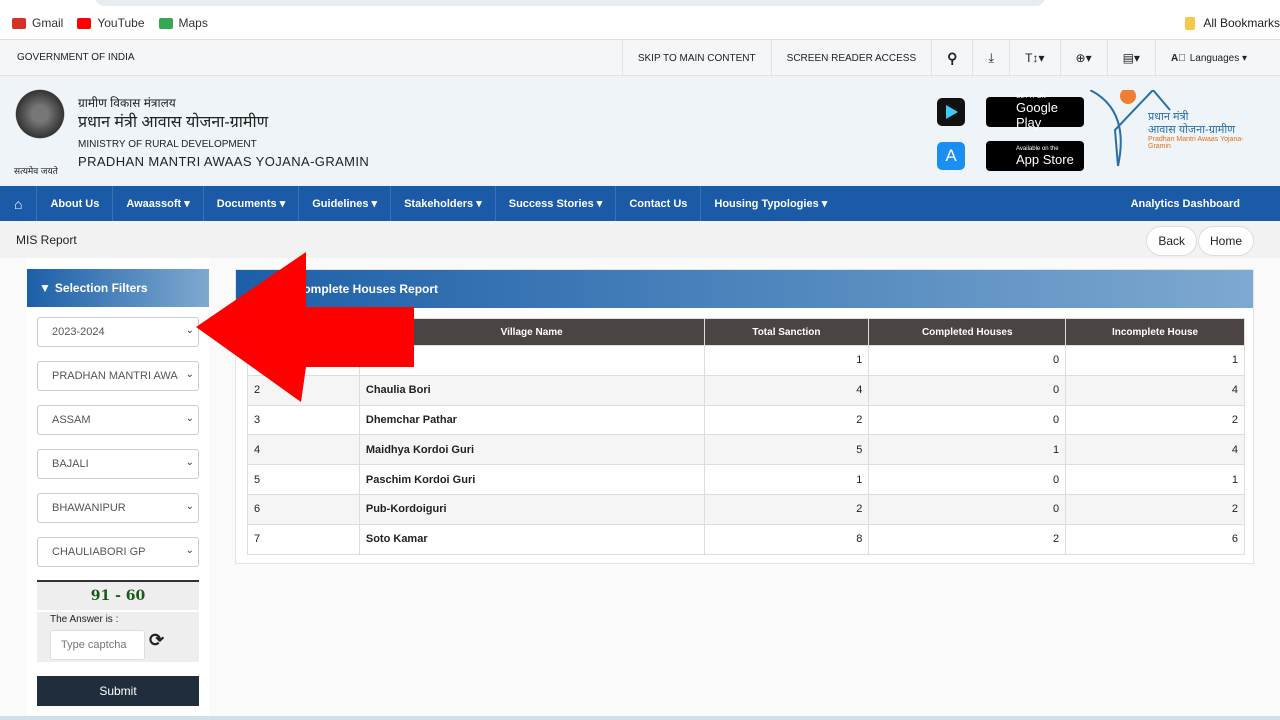 This screenshot has height=720, width=1280. Describe the element at coordinates (303, 539) in the screenshot. I see `serial-cell: 7` at that location.